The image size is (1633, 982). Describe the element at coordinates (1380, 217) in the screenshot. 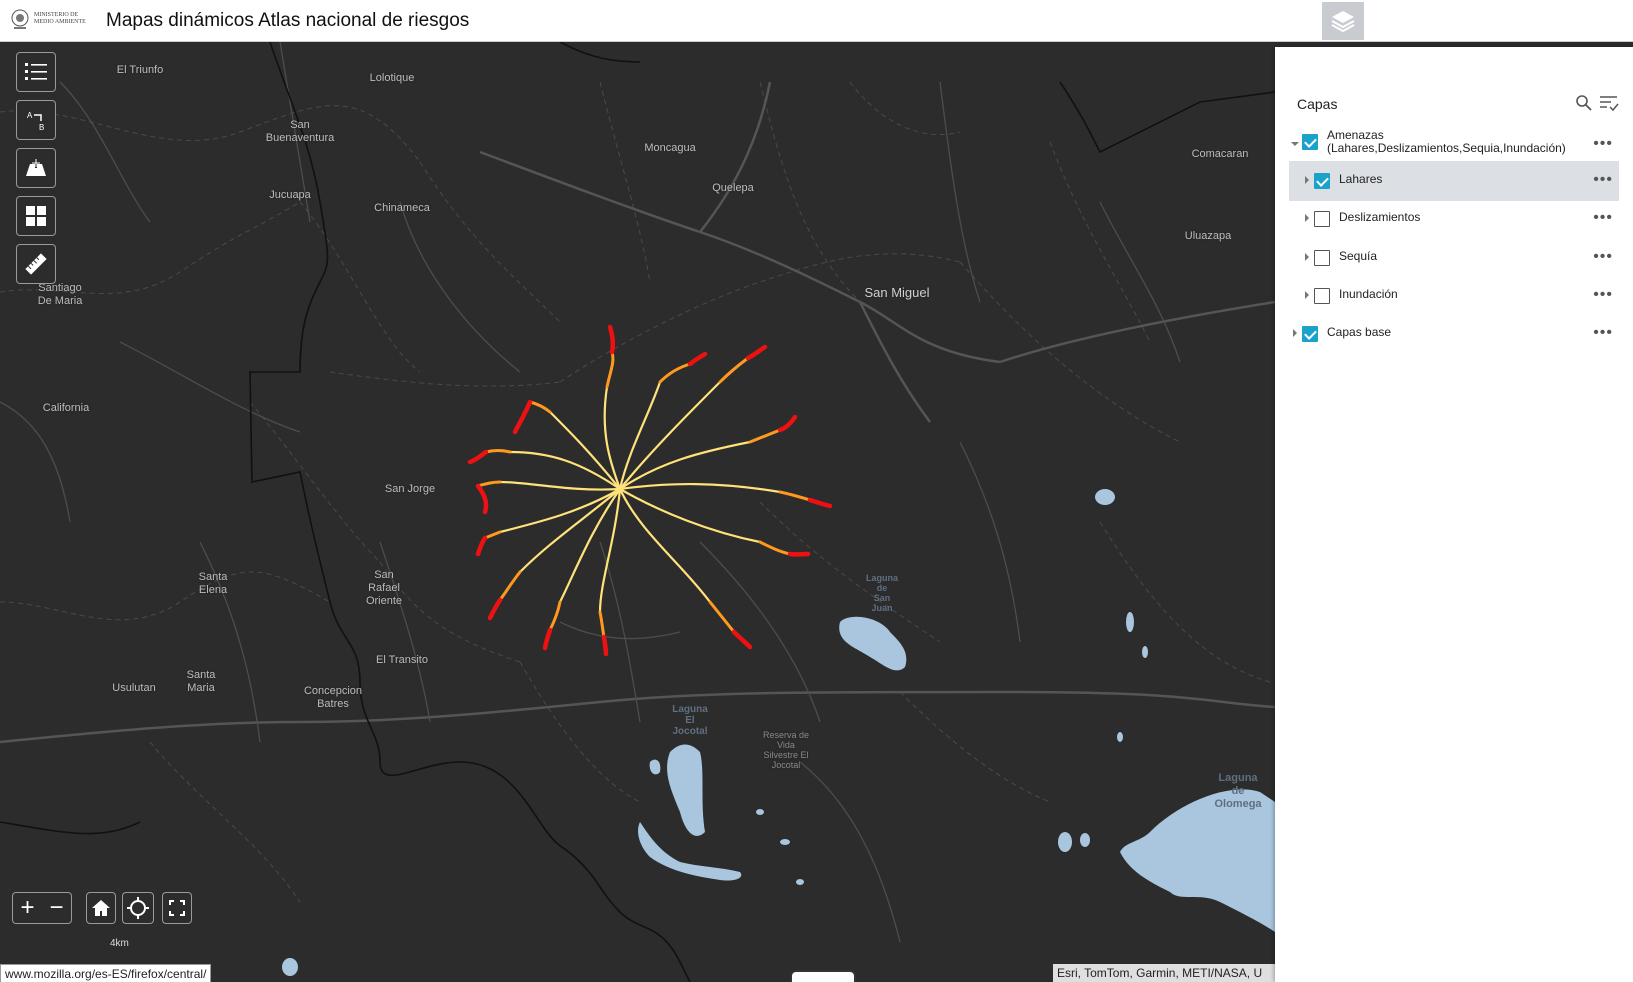

I see `layer-label: Deslizamientos` at that location.